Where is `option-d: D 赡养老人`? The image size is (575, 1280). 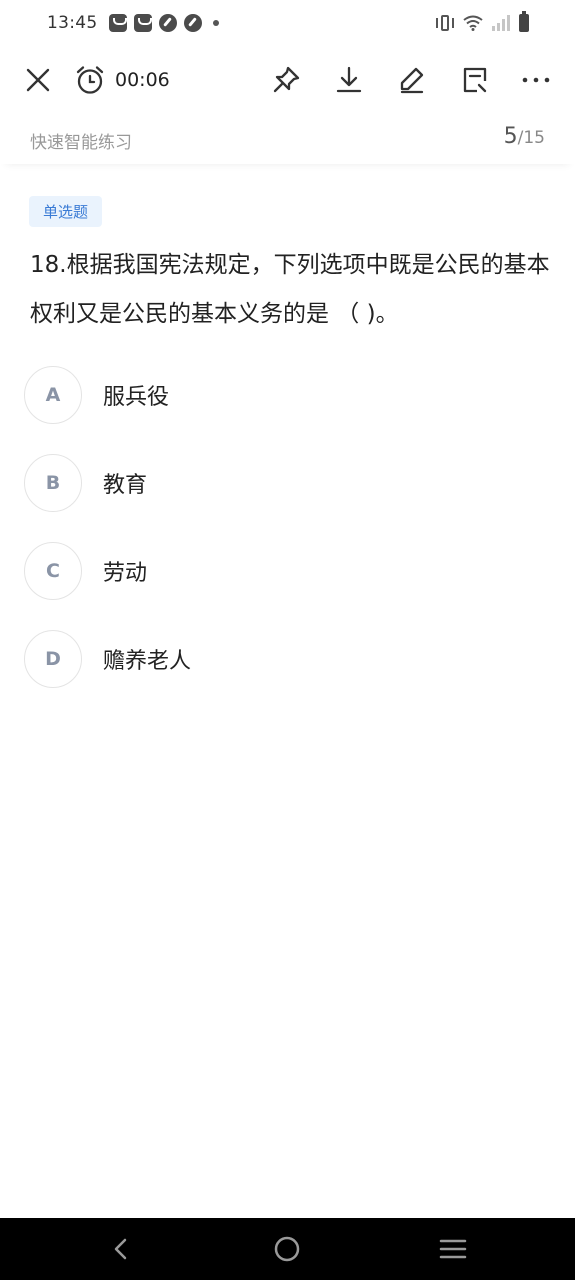
option-d: D 赡养老人 is located at coordinates (287, 659).